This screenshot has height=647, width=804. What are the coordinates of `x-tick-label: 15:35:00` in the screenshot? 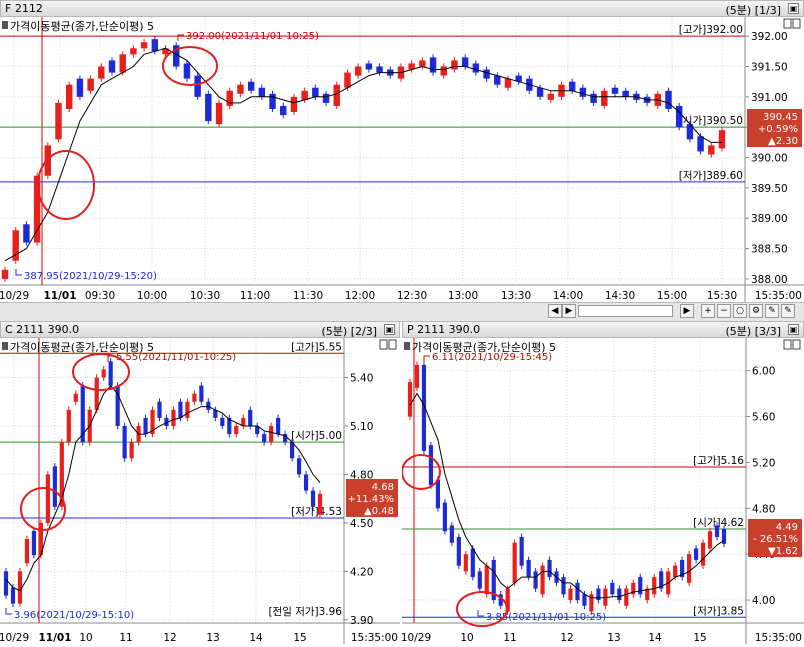 It's located at (778, 296).